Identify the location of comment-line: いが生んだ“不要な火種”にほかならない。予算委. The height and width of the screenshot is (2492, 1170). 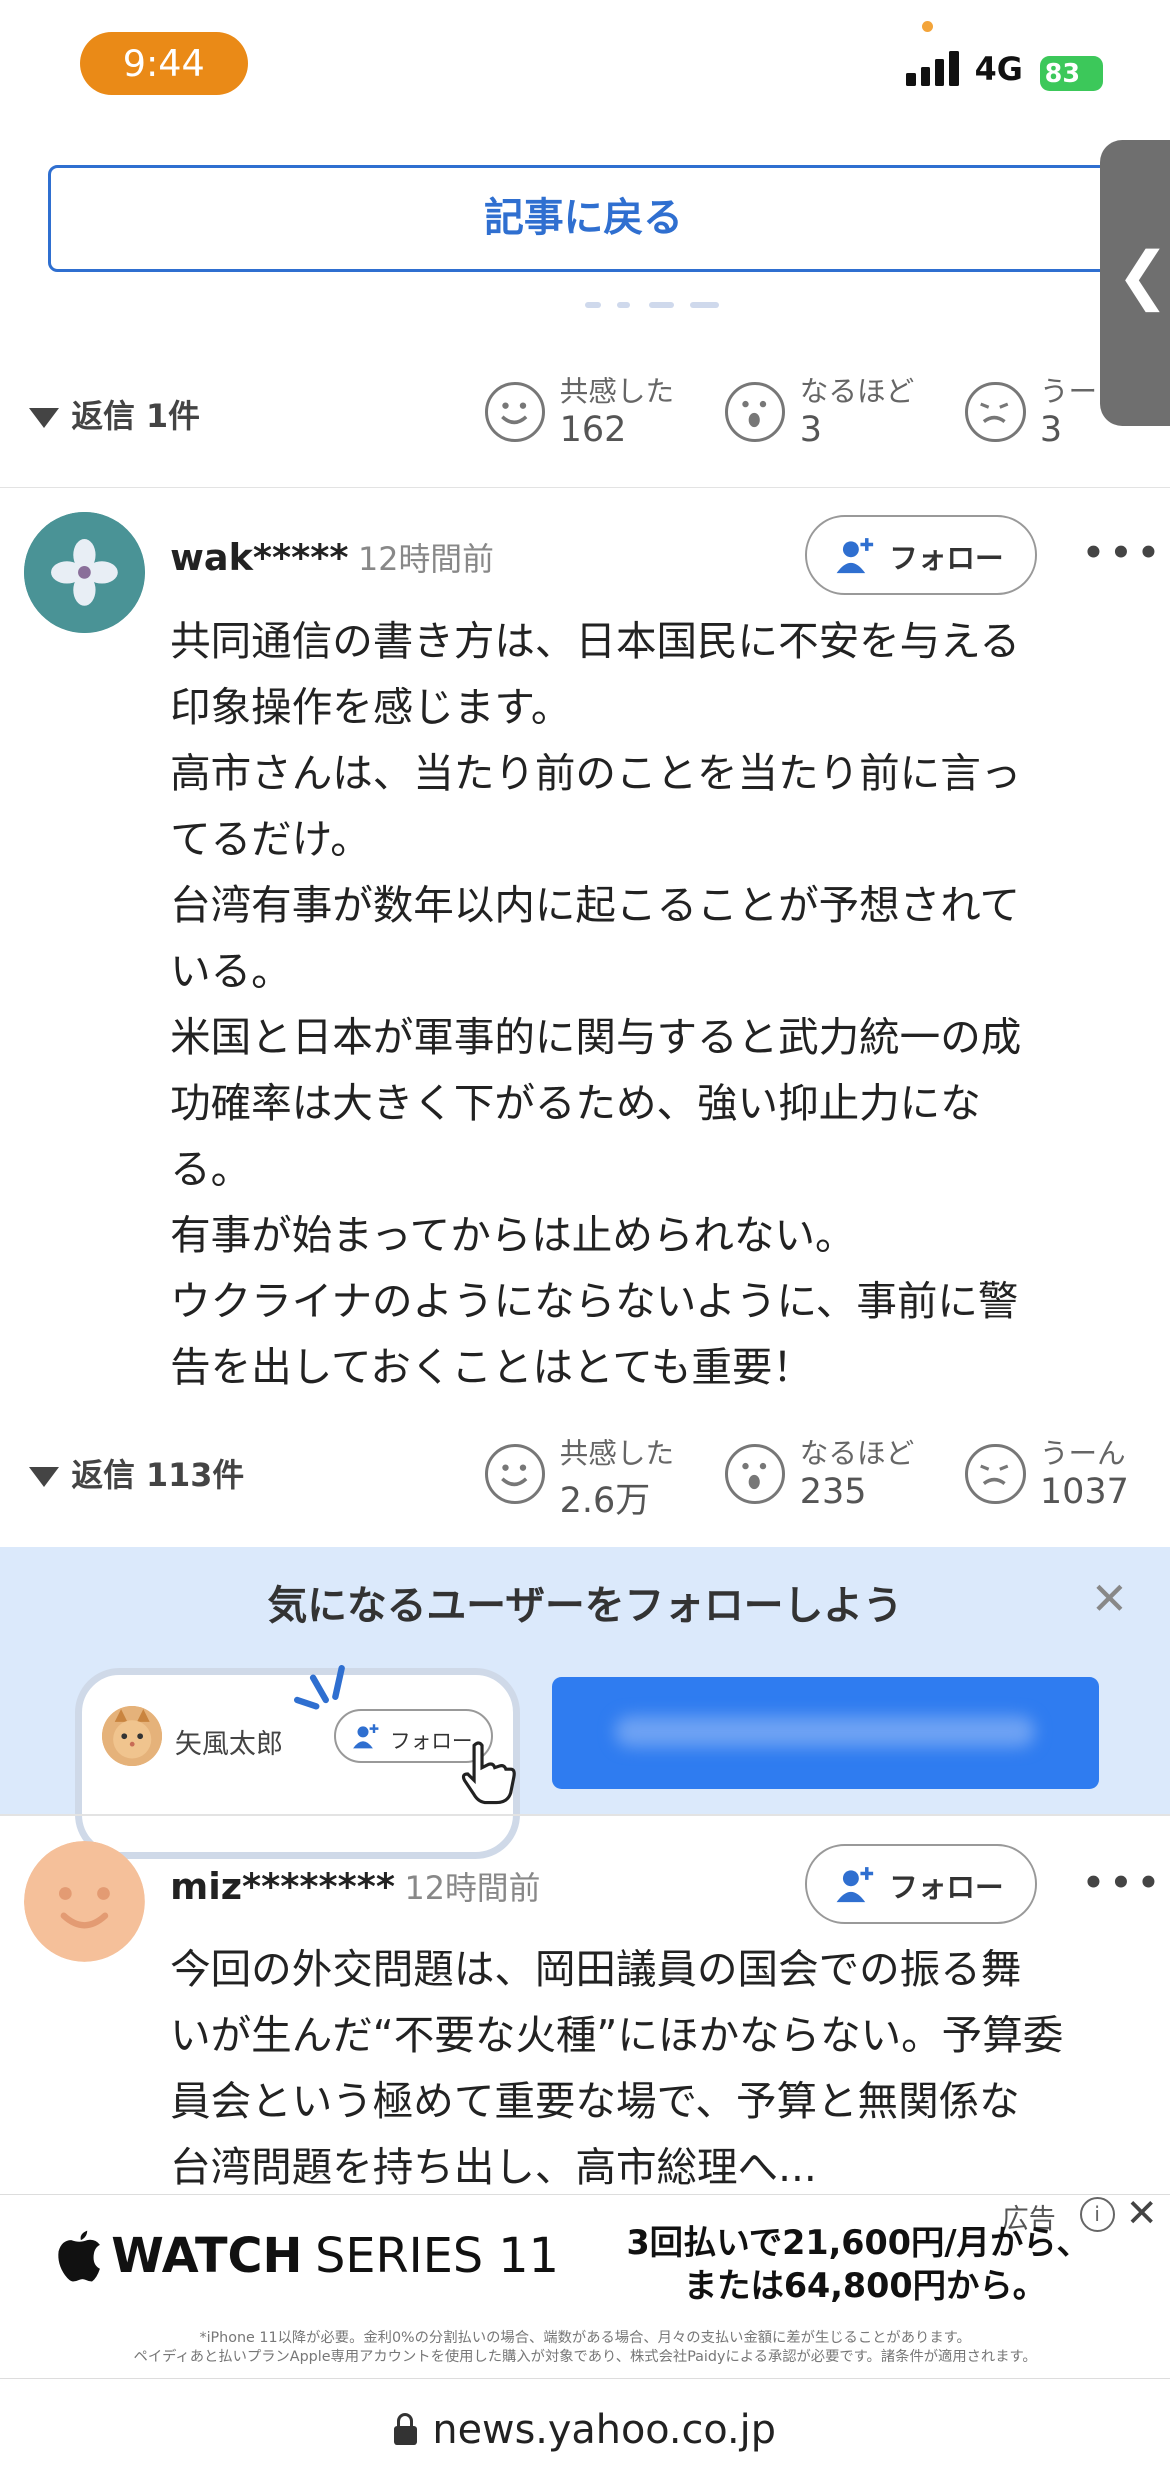
(617, 2034).